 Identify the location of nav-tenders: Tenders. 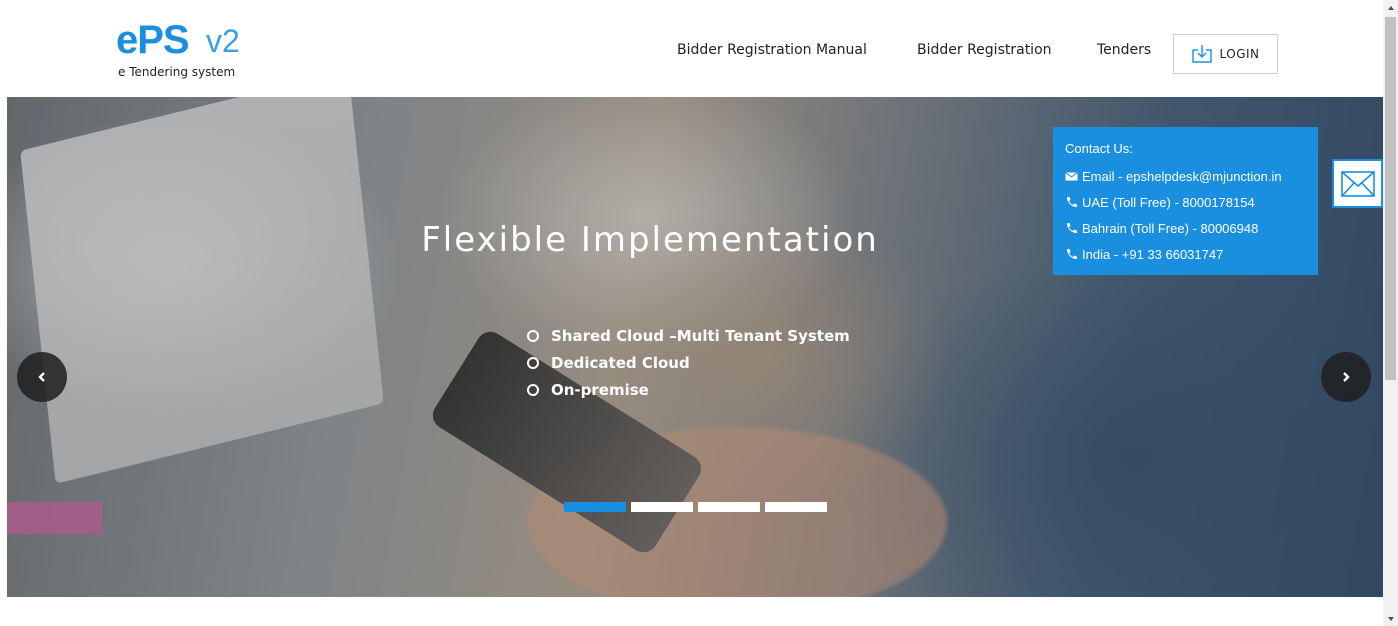
(1124, 50).